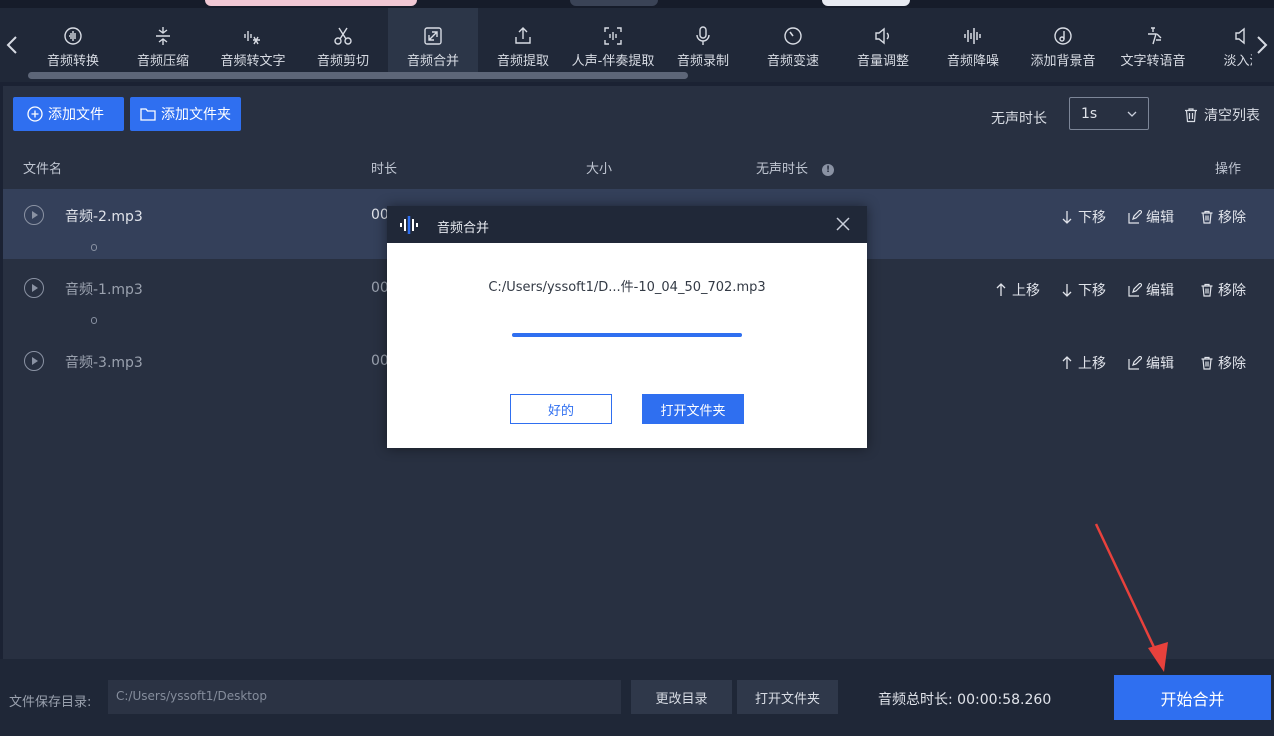  I want to click on clear-list-button: 清空列表, so click(1221, 115).